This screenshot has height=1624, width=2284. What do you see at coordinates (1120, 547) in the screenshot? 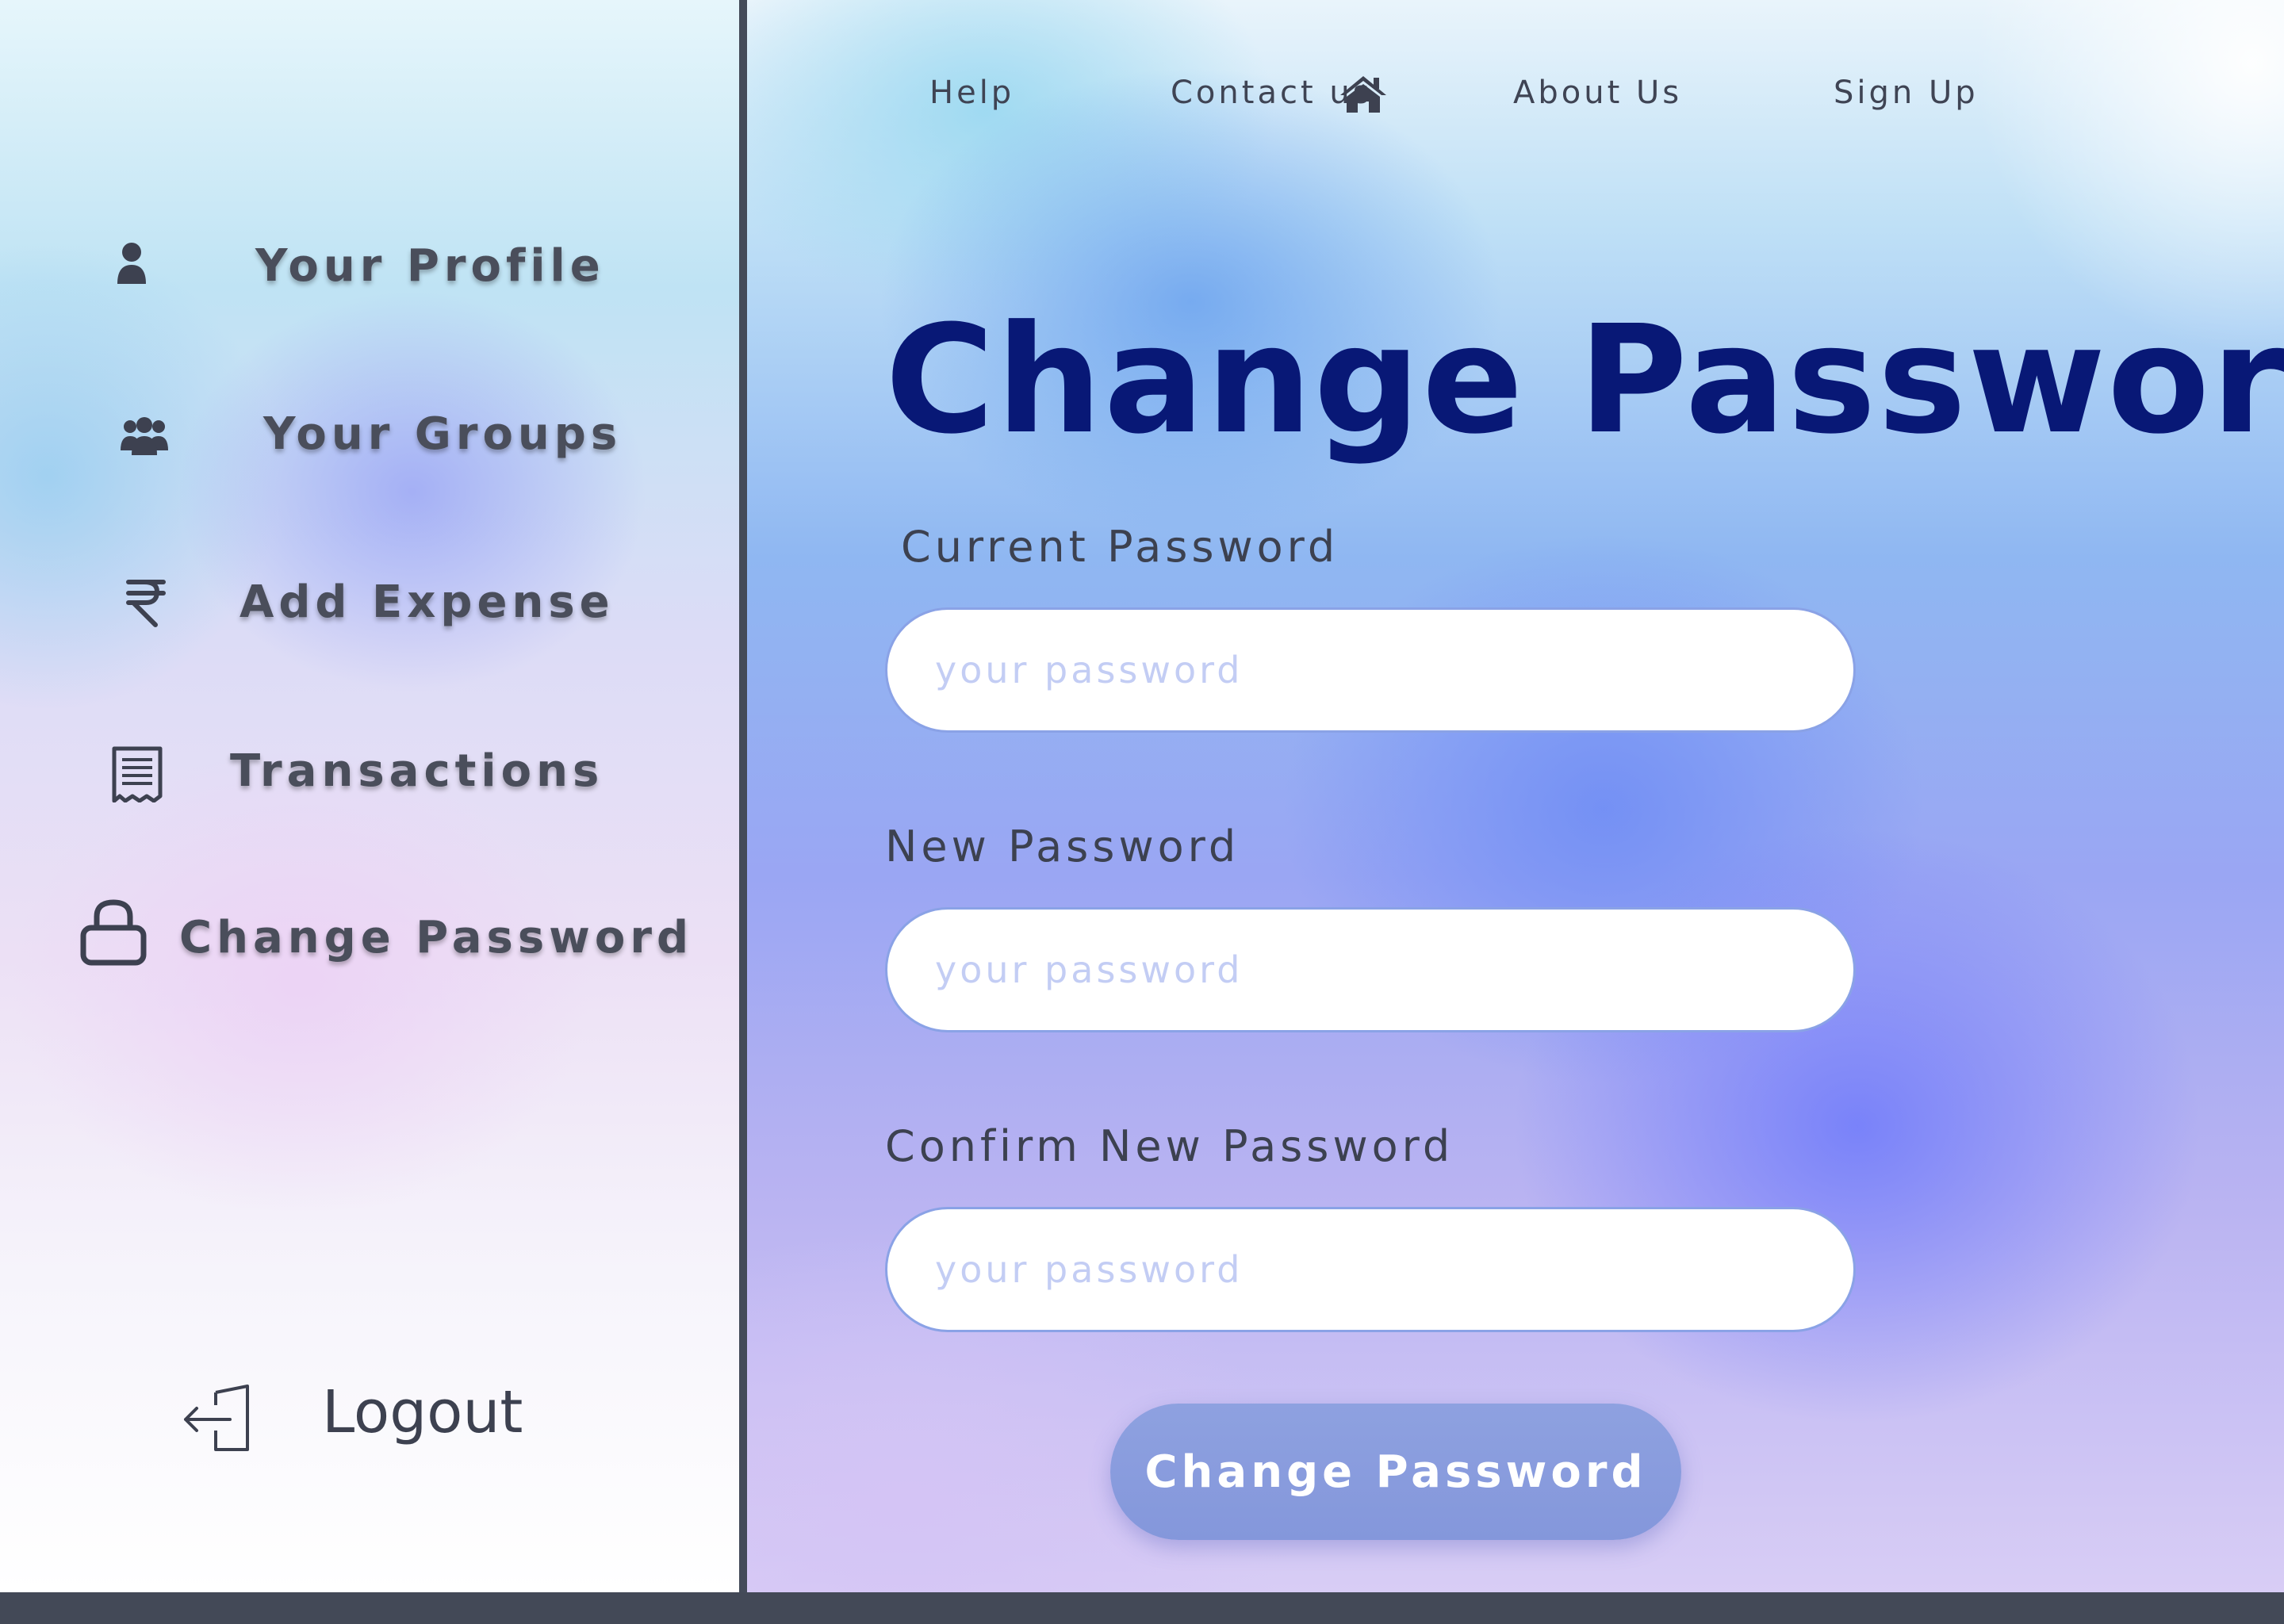
I see `current-password-label: Current Password` at bounding box center [1120, 547].